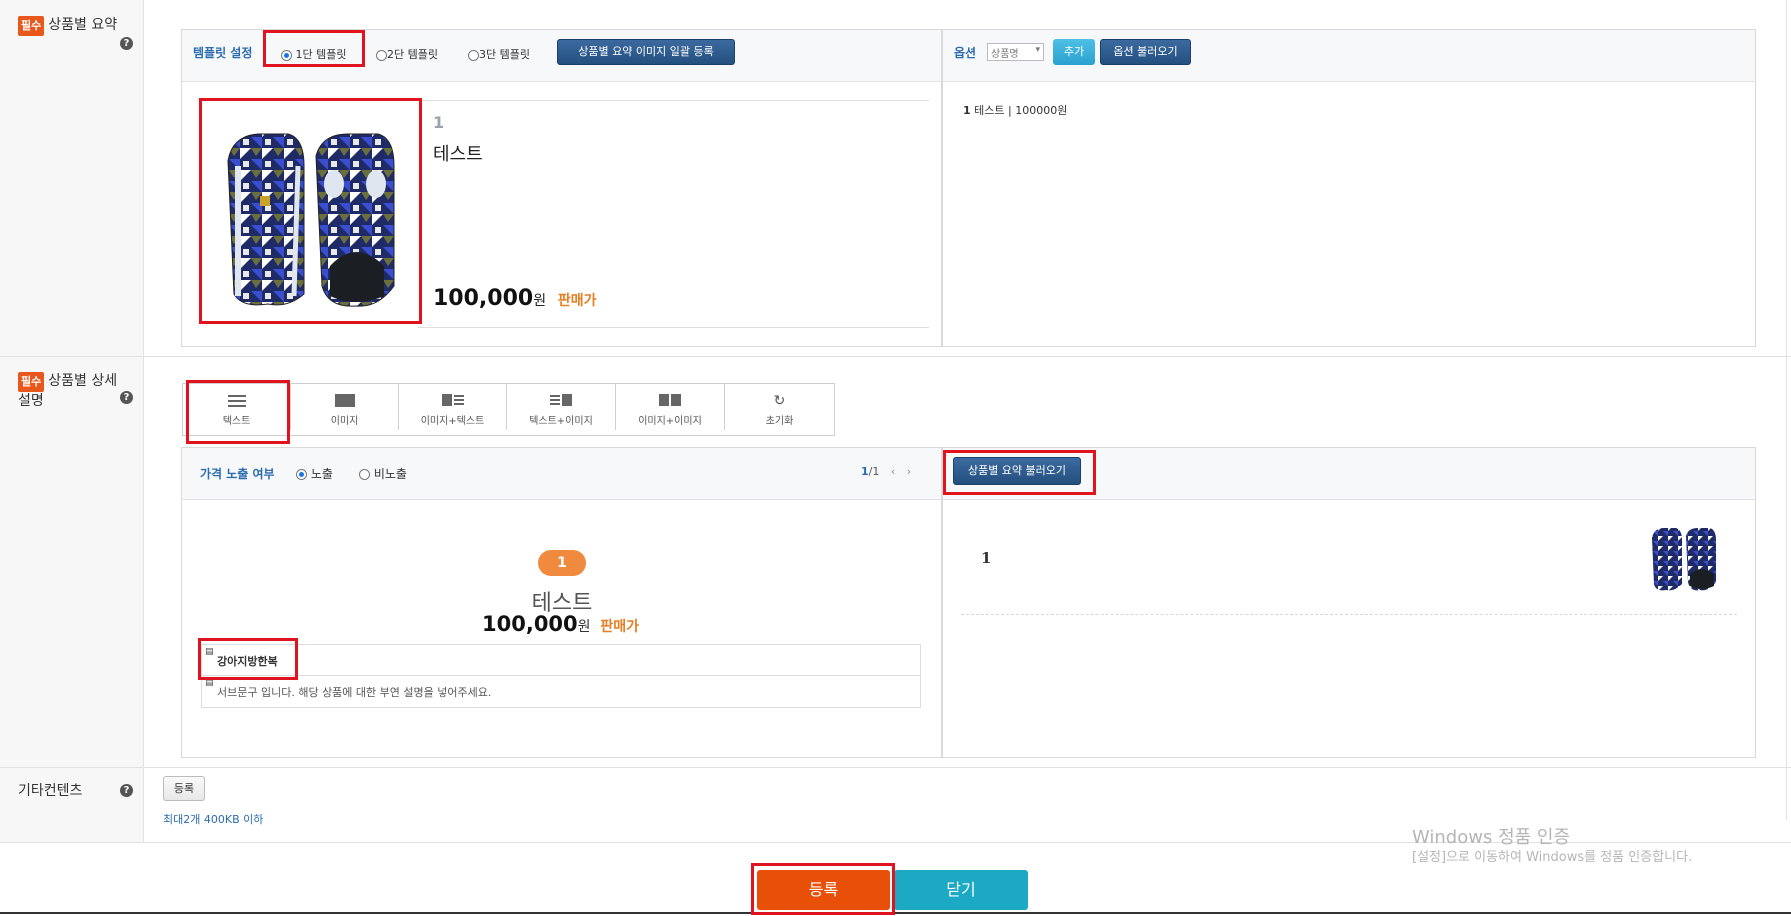 This screenshot has height=916, width=1791. What do you see at coordinates (967, 110) in the screenshot?
I see `option-item-index: 1` at bounding box center [967, 110].